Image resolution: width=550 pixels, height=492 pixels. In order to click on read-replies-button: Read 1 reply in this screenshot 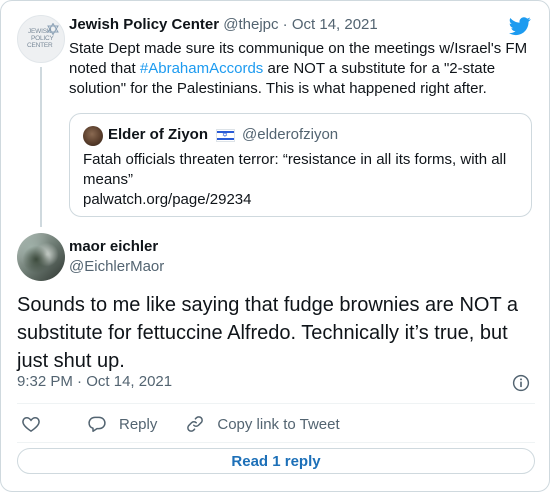, I will do `click(276, 461)`.